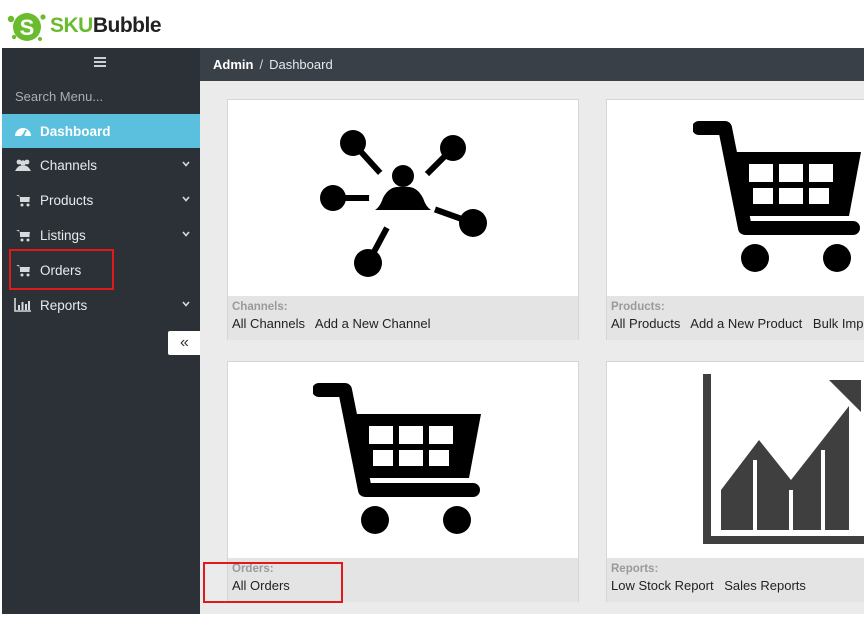 This screenshot has width=864, height=617. I want to click on sidebar-item-dashboard: Dashboard, so click(101, 131).